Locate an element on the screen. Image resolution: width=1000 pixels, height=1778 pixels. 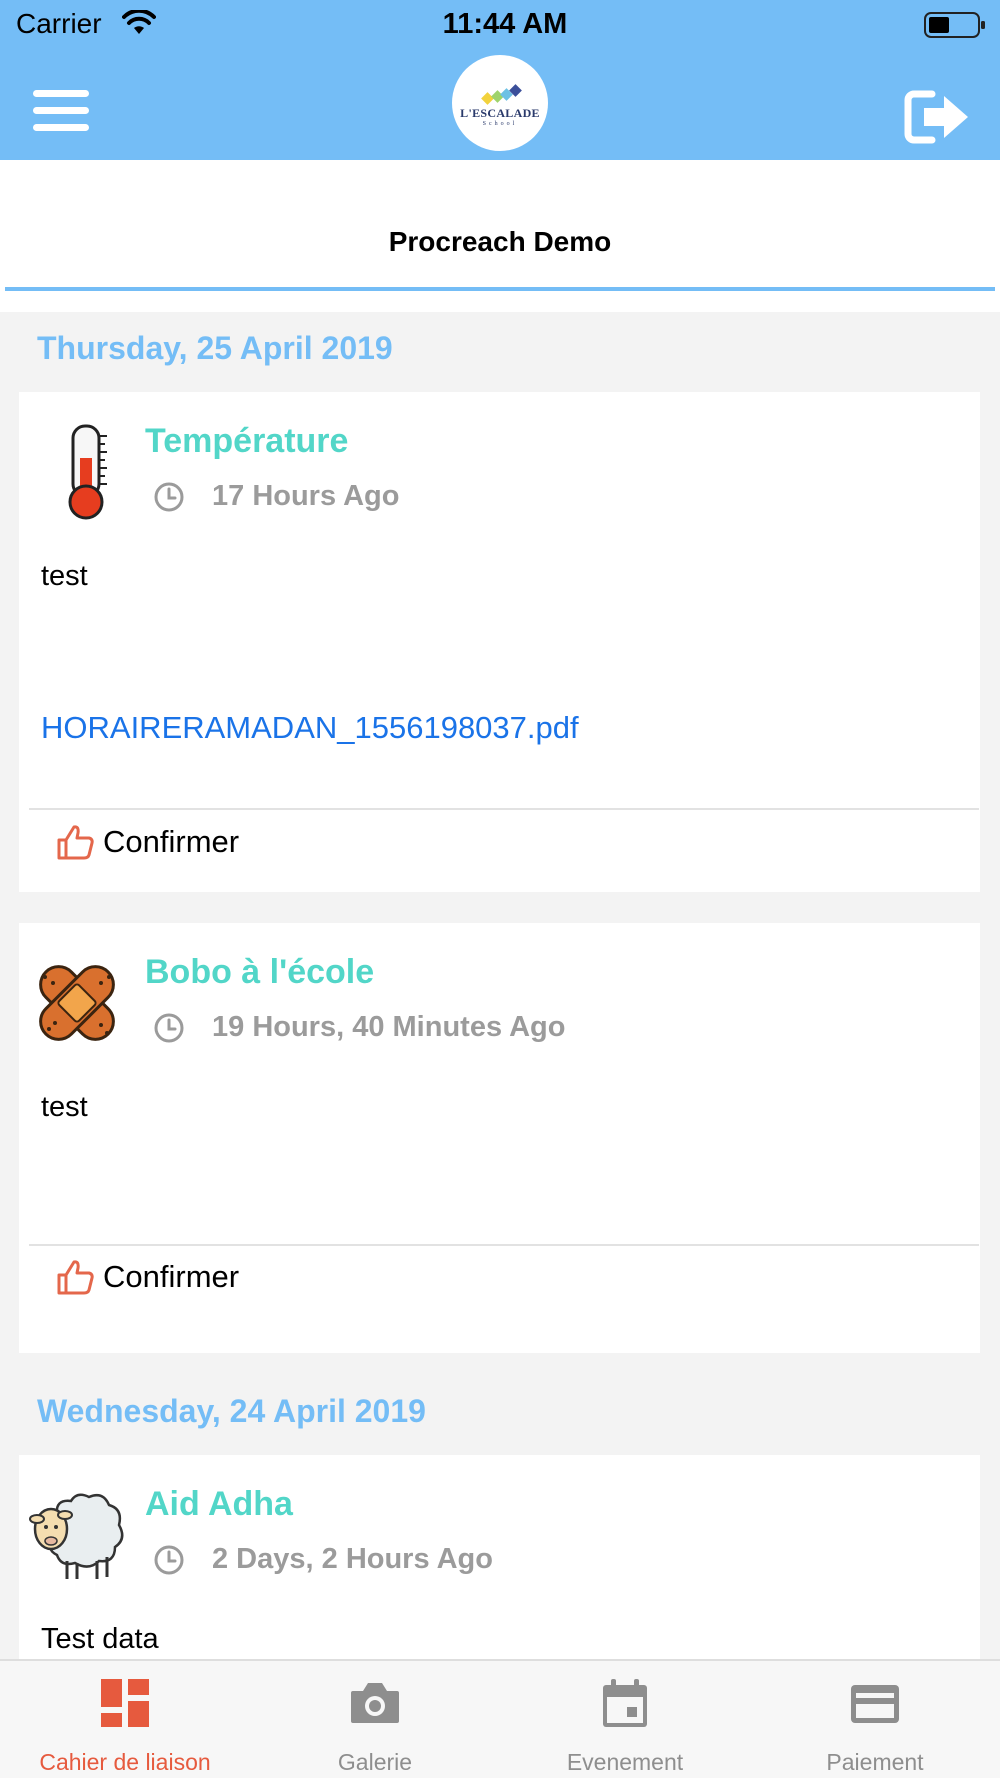
bandage-icon is located at coordinates (77, 1003).